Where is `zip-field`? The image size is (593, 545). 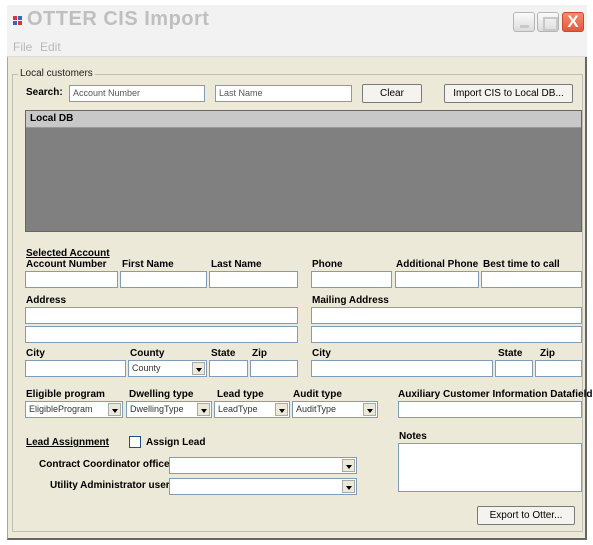
zip-field is located at coordinates (274, 368).